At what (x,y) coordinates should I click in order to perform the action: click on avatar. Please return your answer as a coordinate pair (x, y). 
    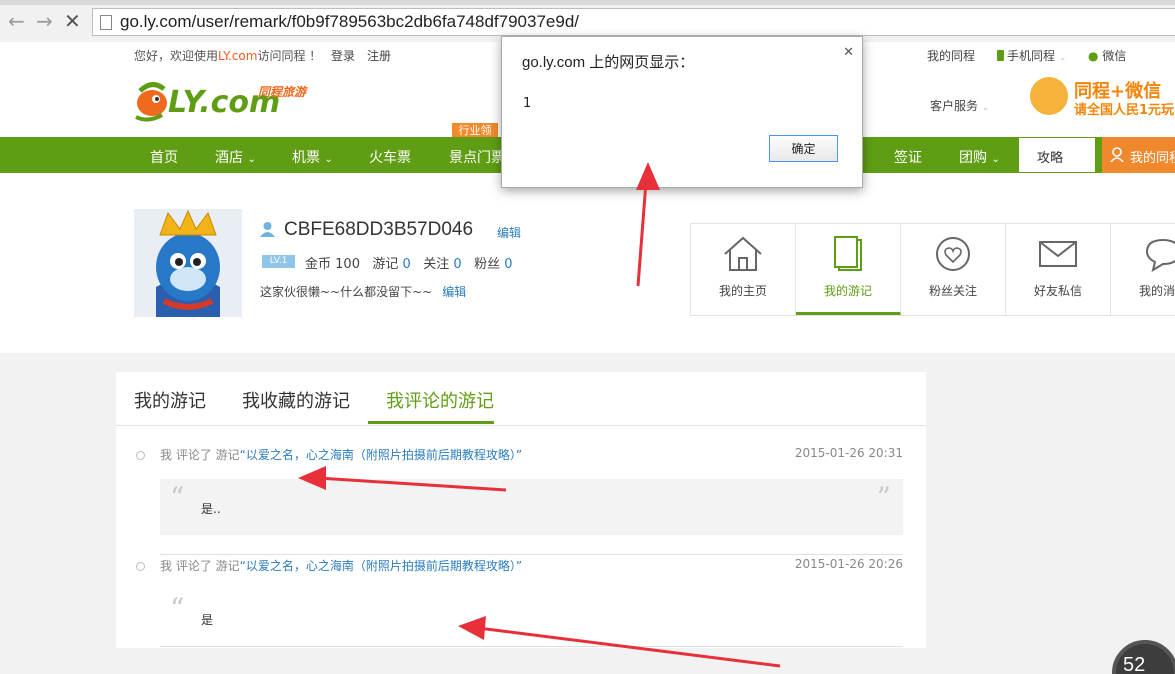
    Looking at the image, I should click on (188, 263).